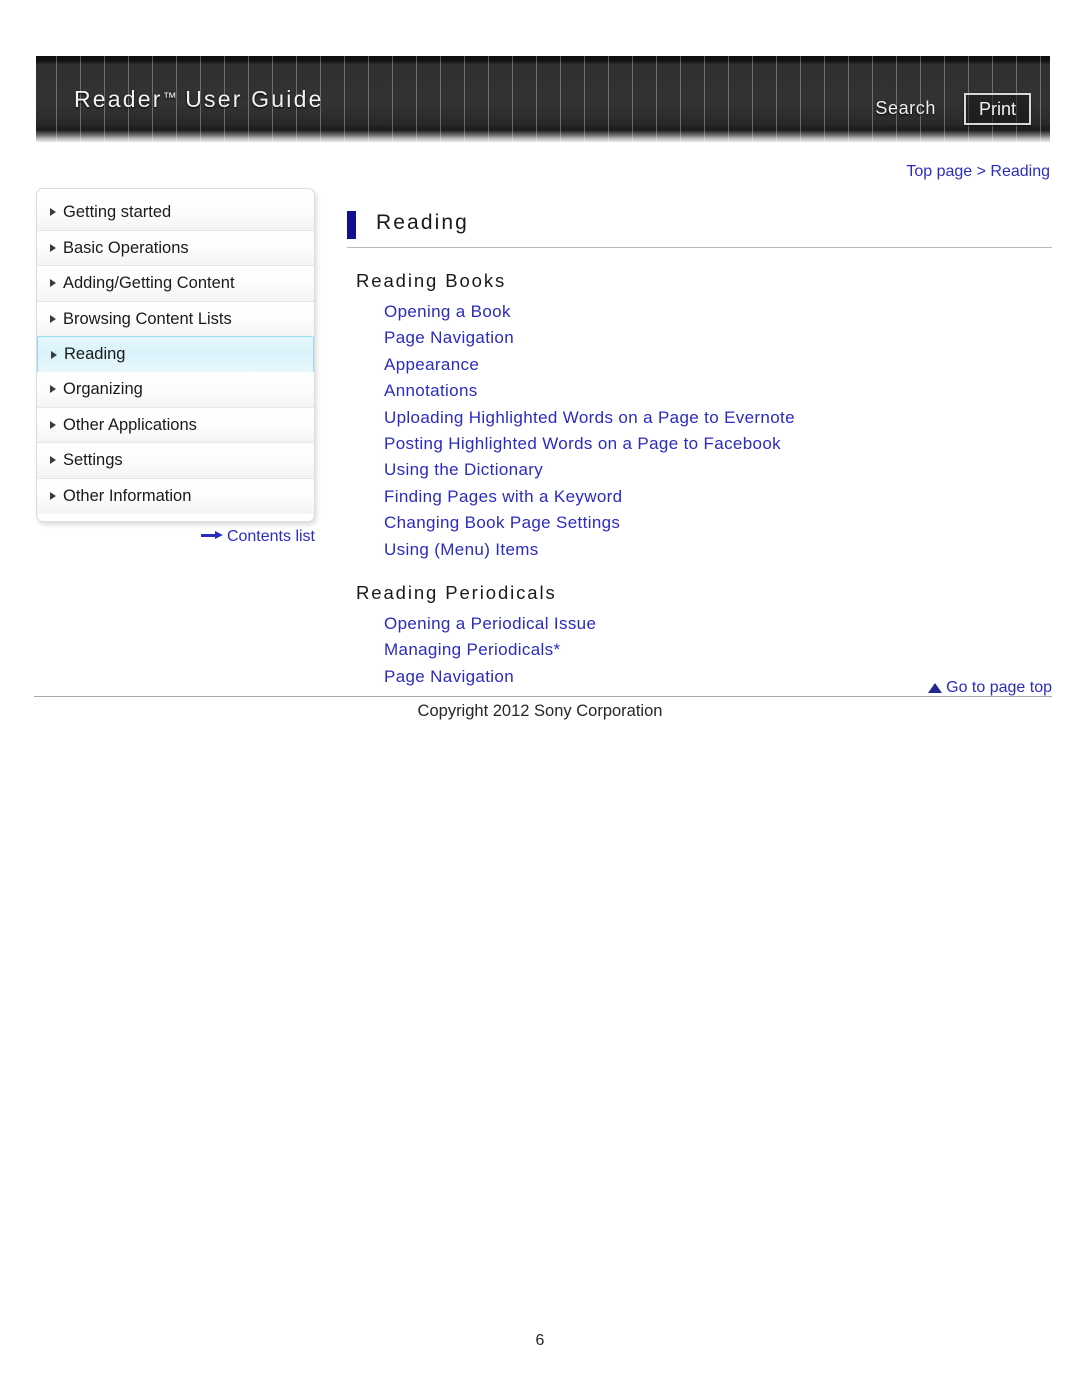 This screenshot has width=1080, height=1397. Describe the element at coordinates (175, 461) in the screenshot. I see `sidebar-item-settings: Settings` at that location.